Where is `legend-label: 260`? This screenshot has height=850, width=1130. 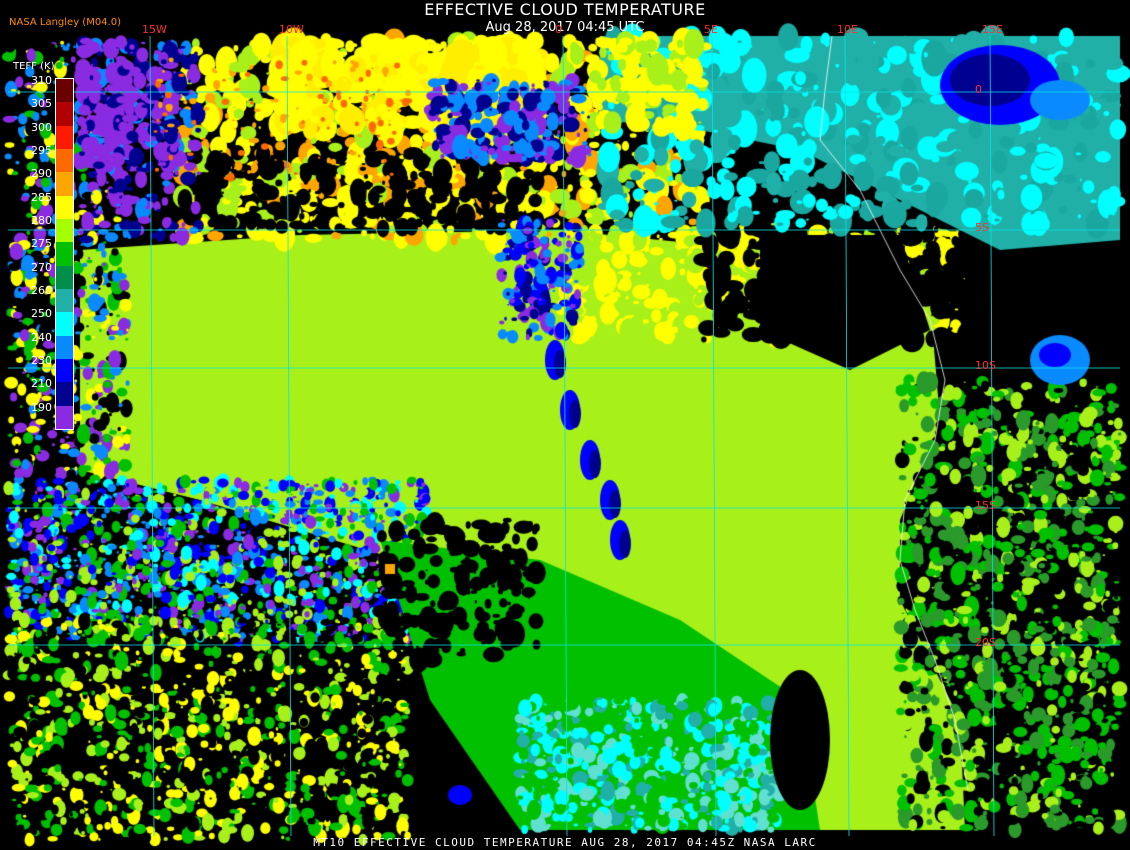 legend-label: 260 is located at coordinates (41, 290).